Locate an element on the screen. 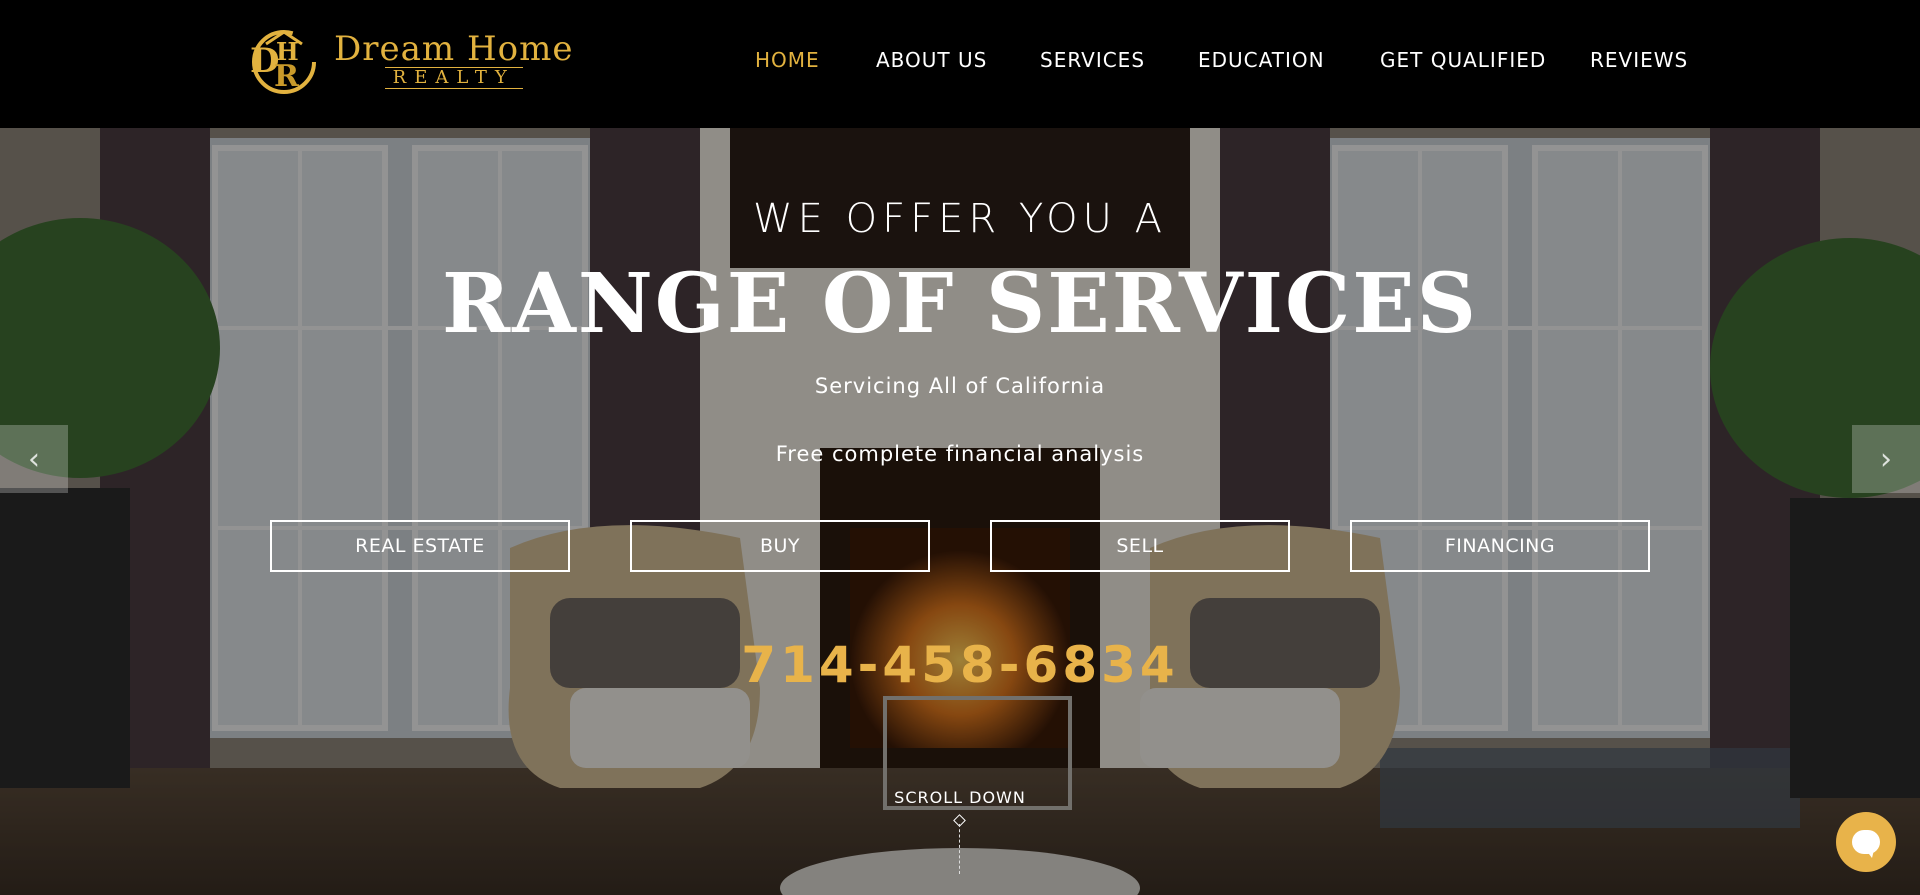 This screenshot has height=895, width=1920. scroll-down-line is located at coordinates (959, 849).